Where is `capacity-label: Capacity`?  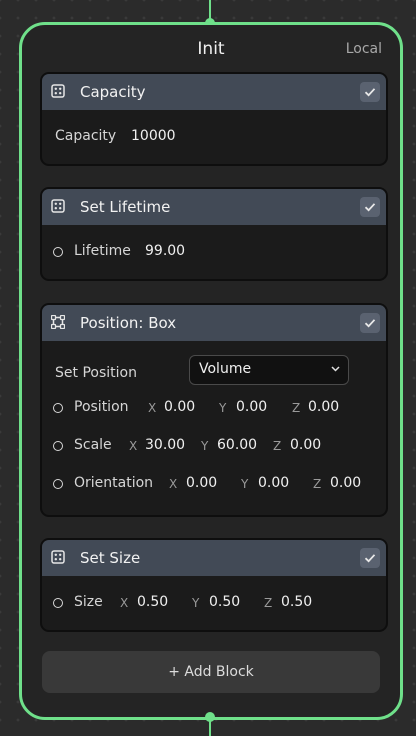 capacity-label: Capacity is located at coordinates (86, 136).